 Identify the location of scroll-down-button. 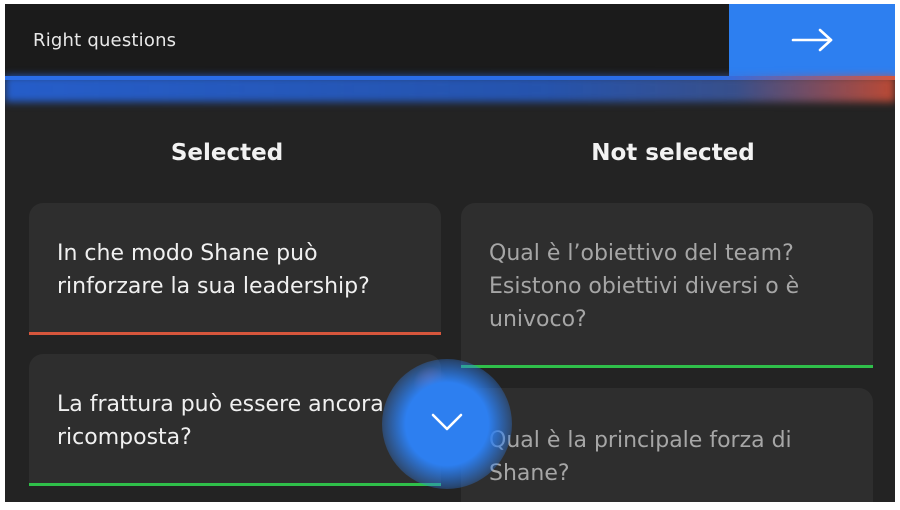
(447, 424).